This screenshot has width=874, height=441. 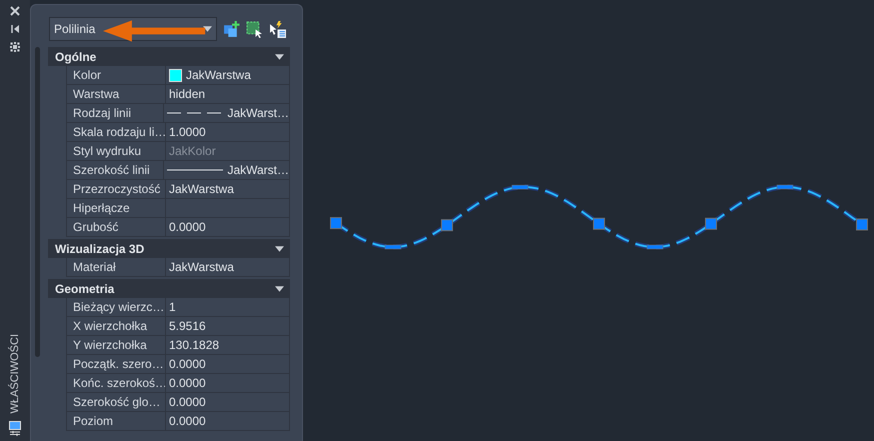 What do you see at coordinates (192, 151) in the screenshot?
I see `value-text: JakKolor` at bounding box center [192, 151].